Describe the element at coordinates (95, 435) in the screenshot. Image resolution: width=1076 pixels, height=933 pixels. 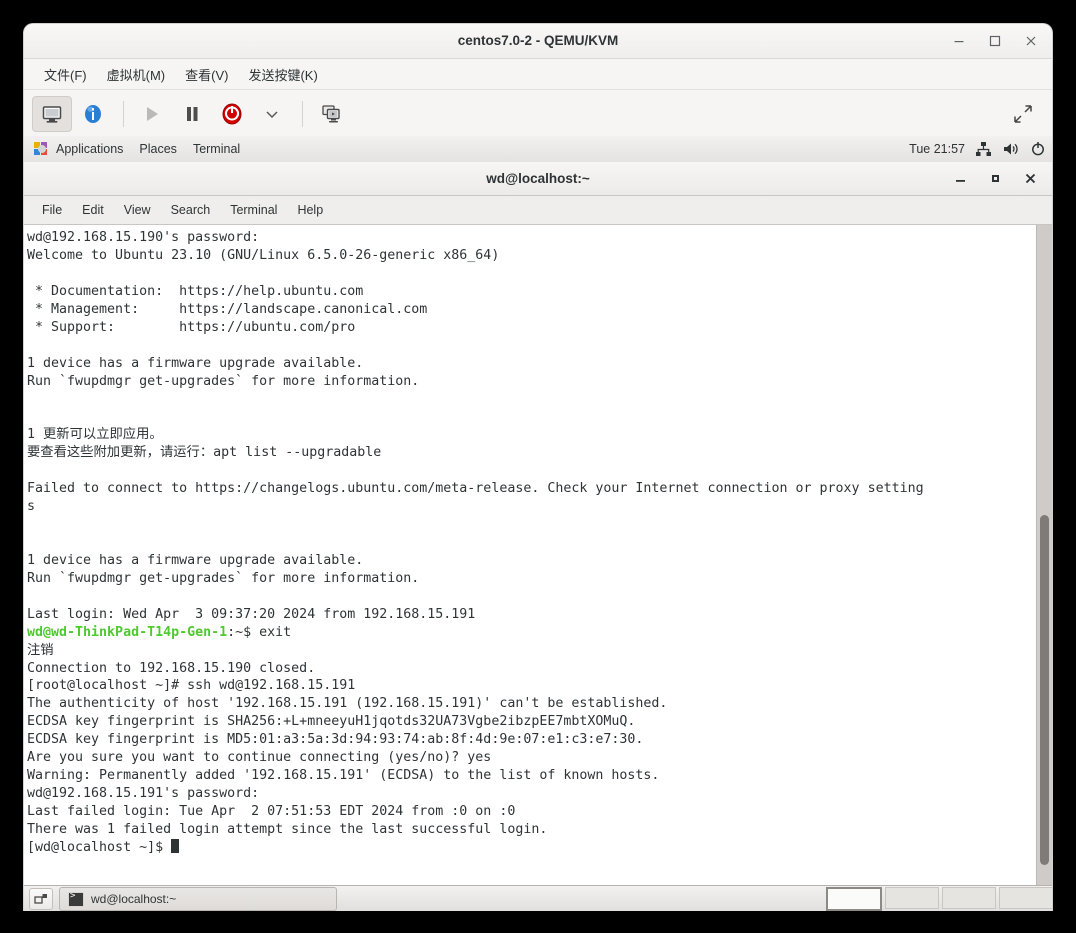
I see `terminal-line: 1 更新可以立即应用。` at that location.